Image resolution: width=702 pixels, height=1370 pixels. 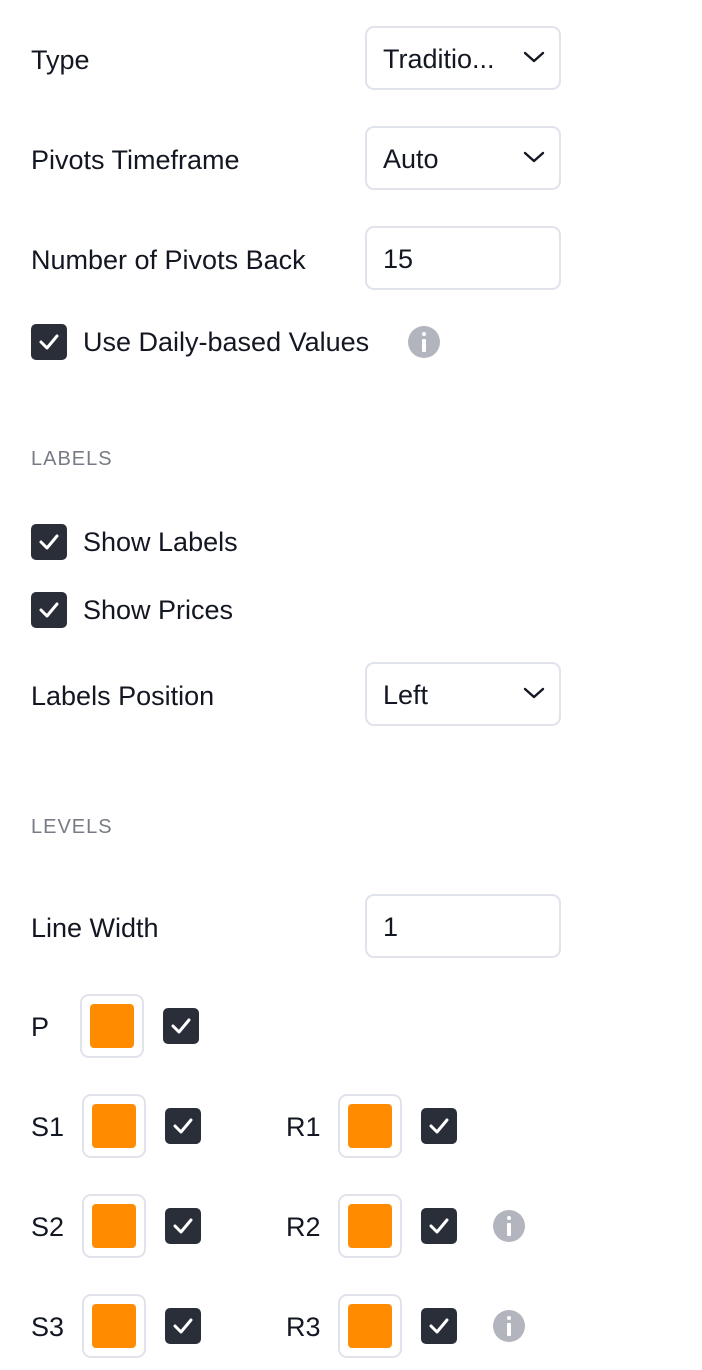 I want to click on show-prices-checkbox, so click(x=49, y=610).